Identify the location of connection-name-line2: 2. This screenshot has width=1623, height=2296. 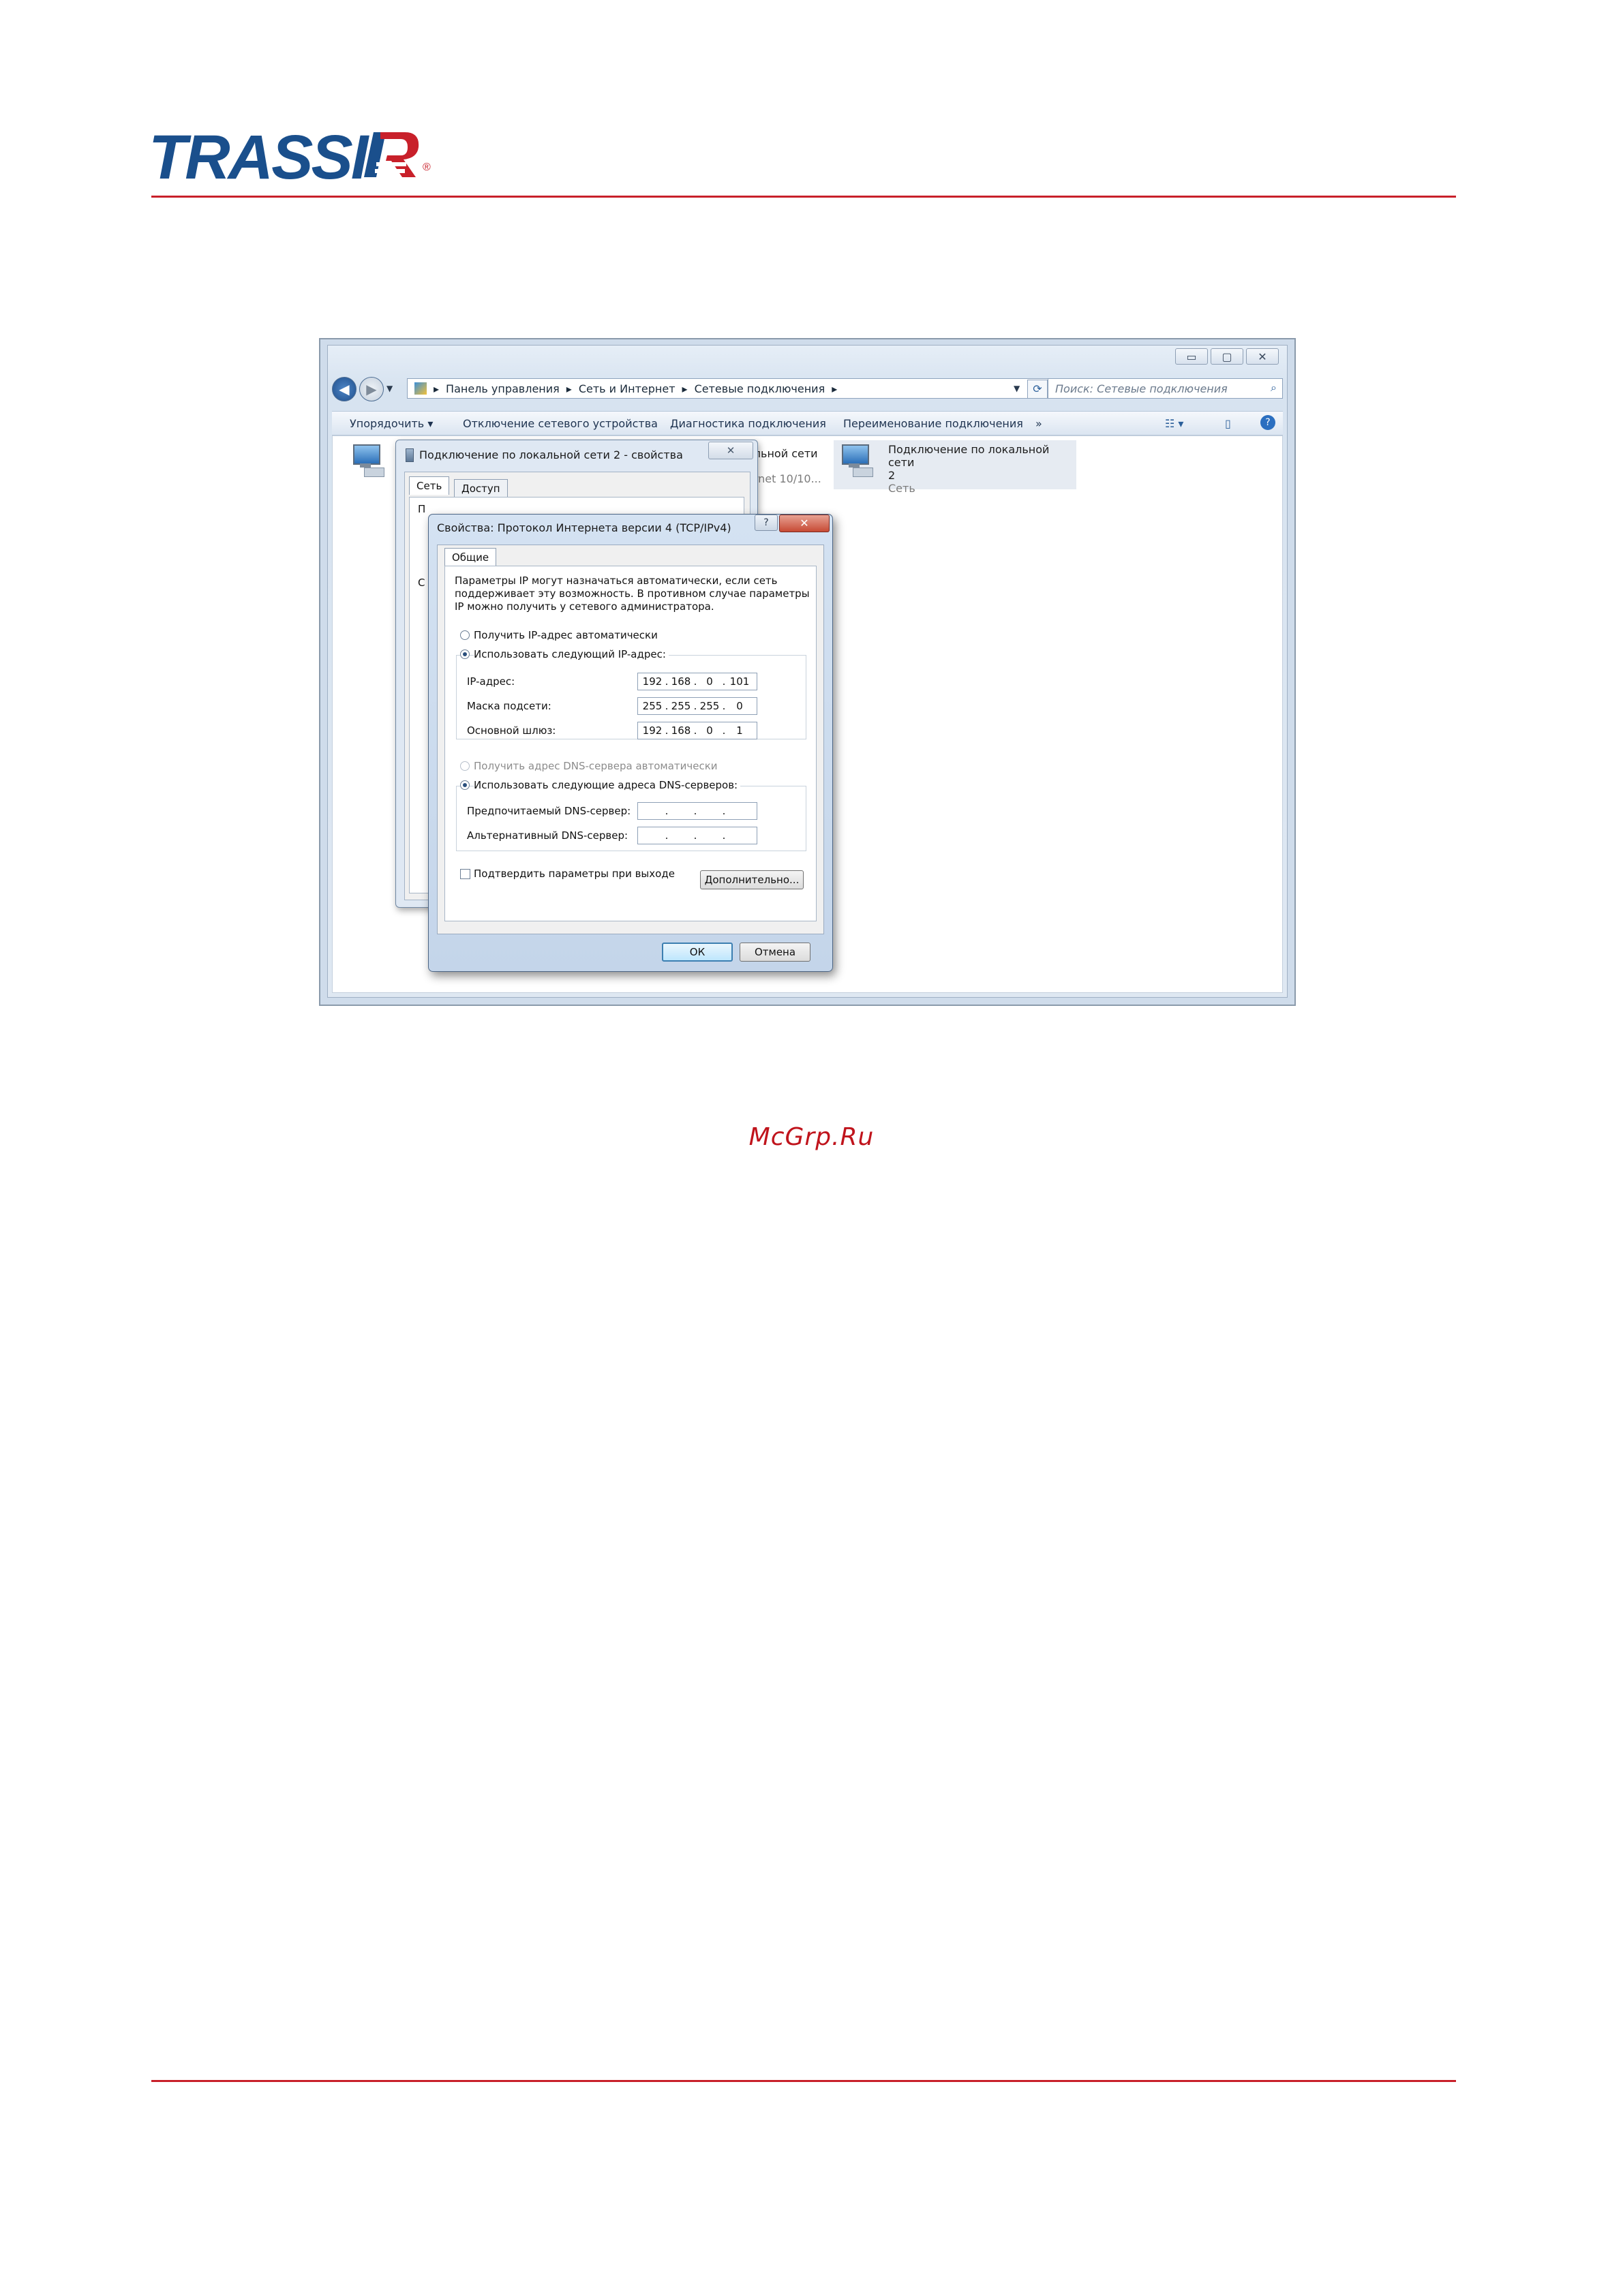
(892, 475).